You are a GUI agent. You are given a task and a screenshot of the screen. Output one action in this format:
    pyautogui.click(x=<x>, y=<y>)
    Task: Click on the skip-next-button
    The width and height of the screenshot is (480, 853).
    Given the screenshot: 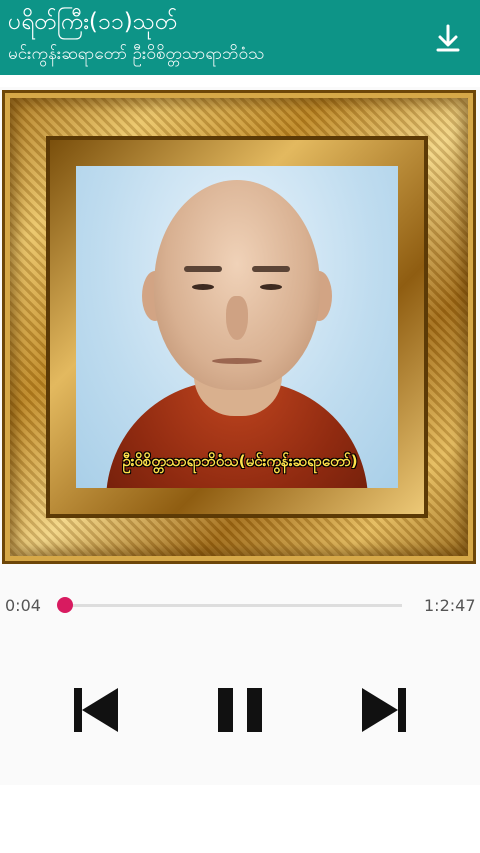 What is the action you would take?
    pyautogui.click(x=384, y=710)
    